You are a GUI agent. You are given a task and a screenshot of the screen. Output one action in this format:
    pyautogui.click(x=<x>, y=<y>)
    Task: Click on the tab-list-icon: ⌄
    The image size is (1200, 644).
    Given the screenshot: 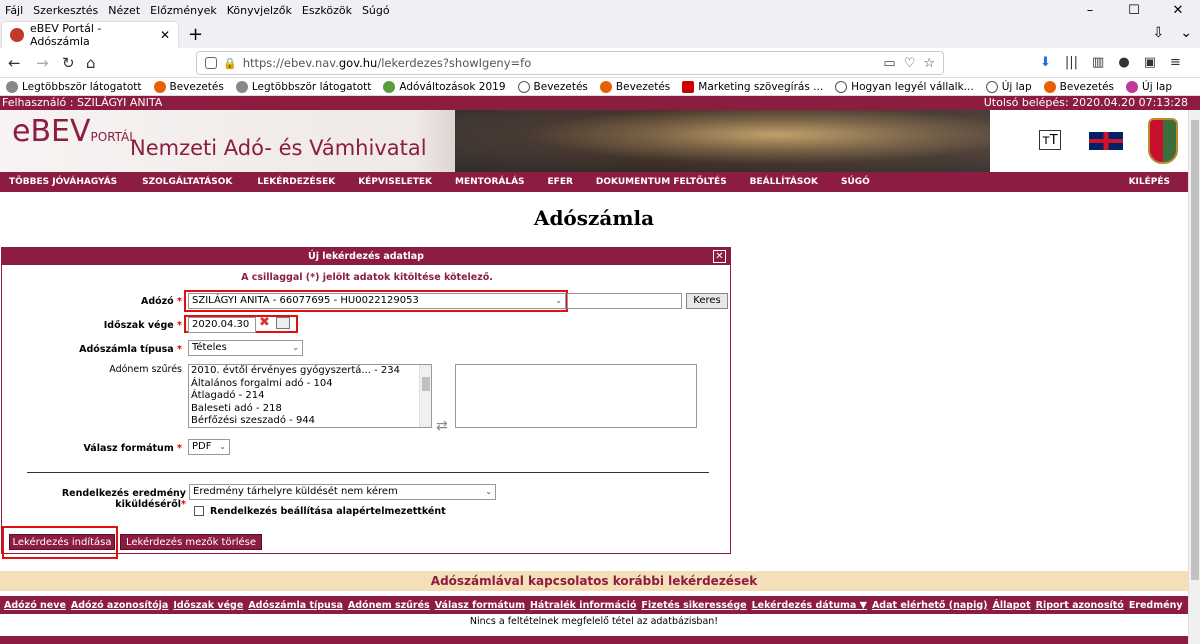 What is the action you would take?
    pyautogui.click(x=1186, y=33)
    